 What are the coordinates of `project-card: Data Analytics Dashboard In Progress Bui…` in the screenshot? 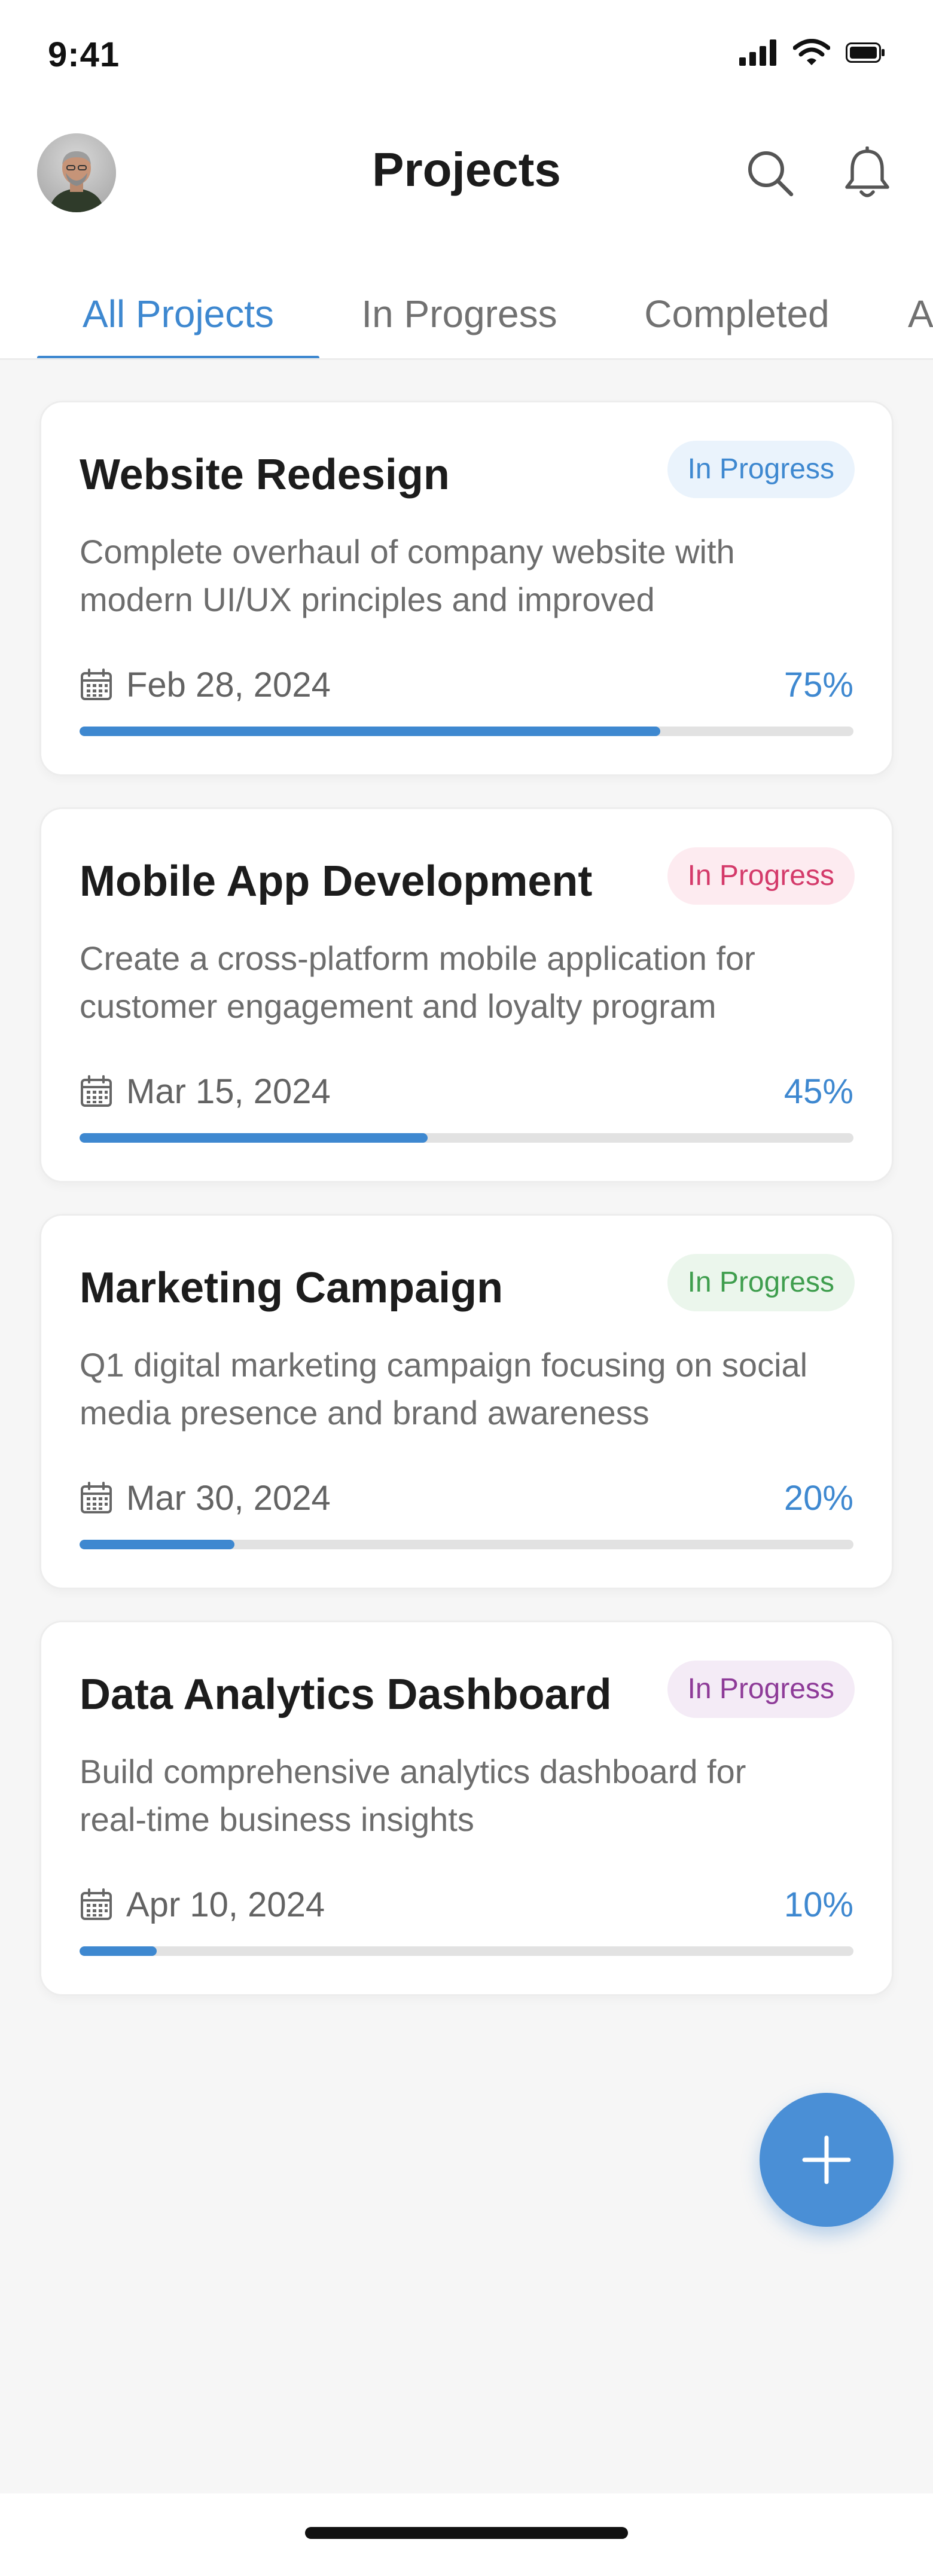 It's located at (466, 1808).